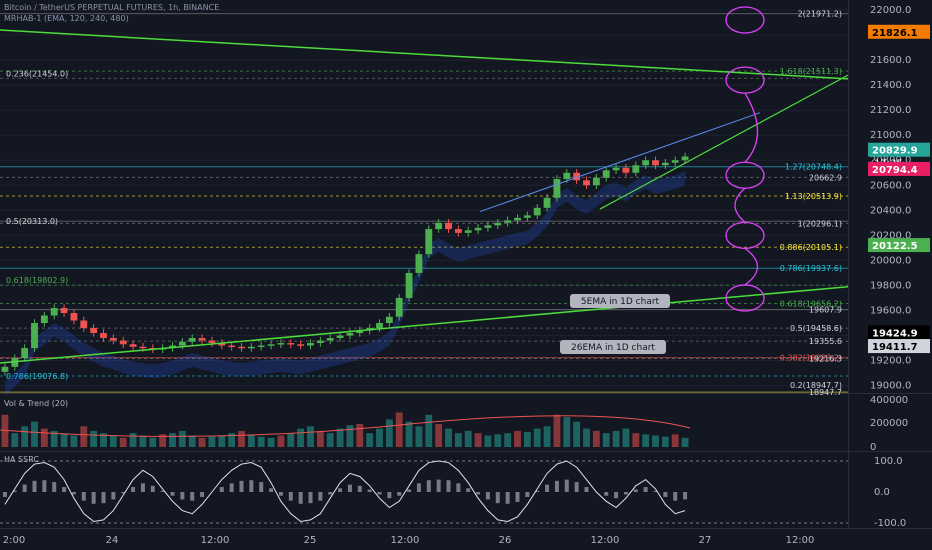 This screenshot has height=550, width=932. What do you see at coordinates (825, 359) in the screenshot?
I see `fib-label-right: 19216.3` at bounding box center [825, 359].